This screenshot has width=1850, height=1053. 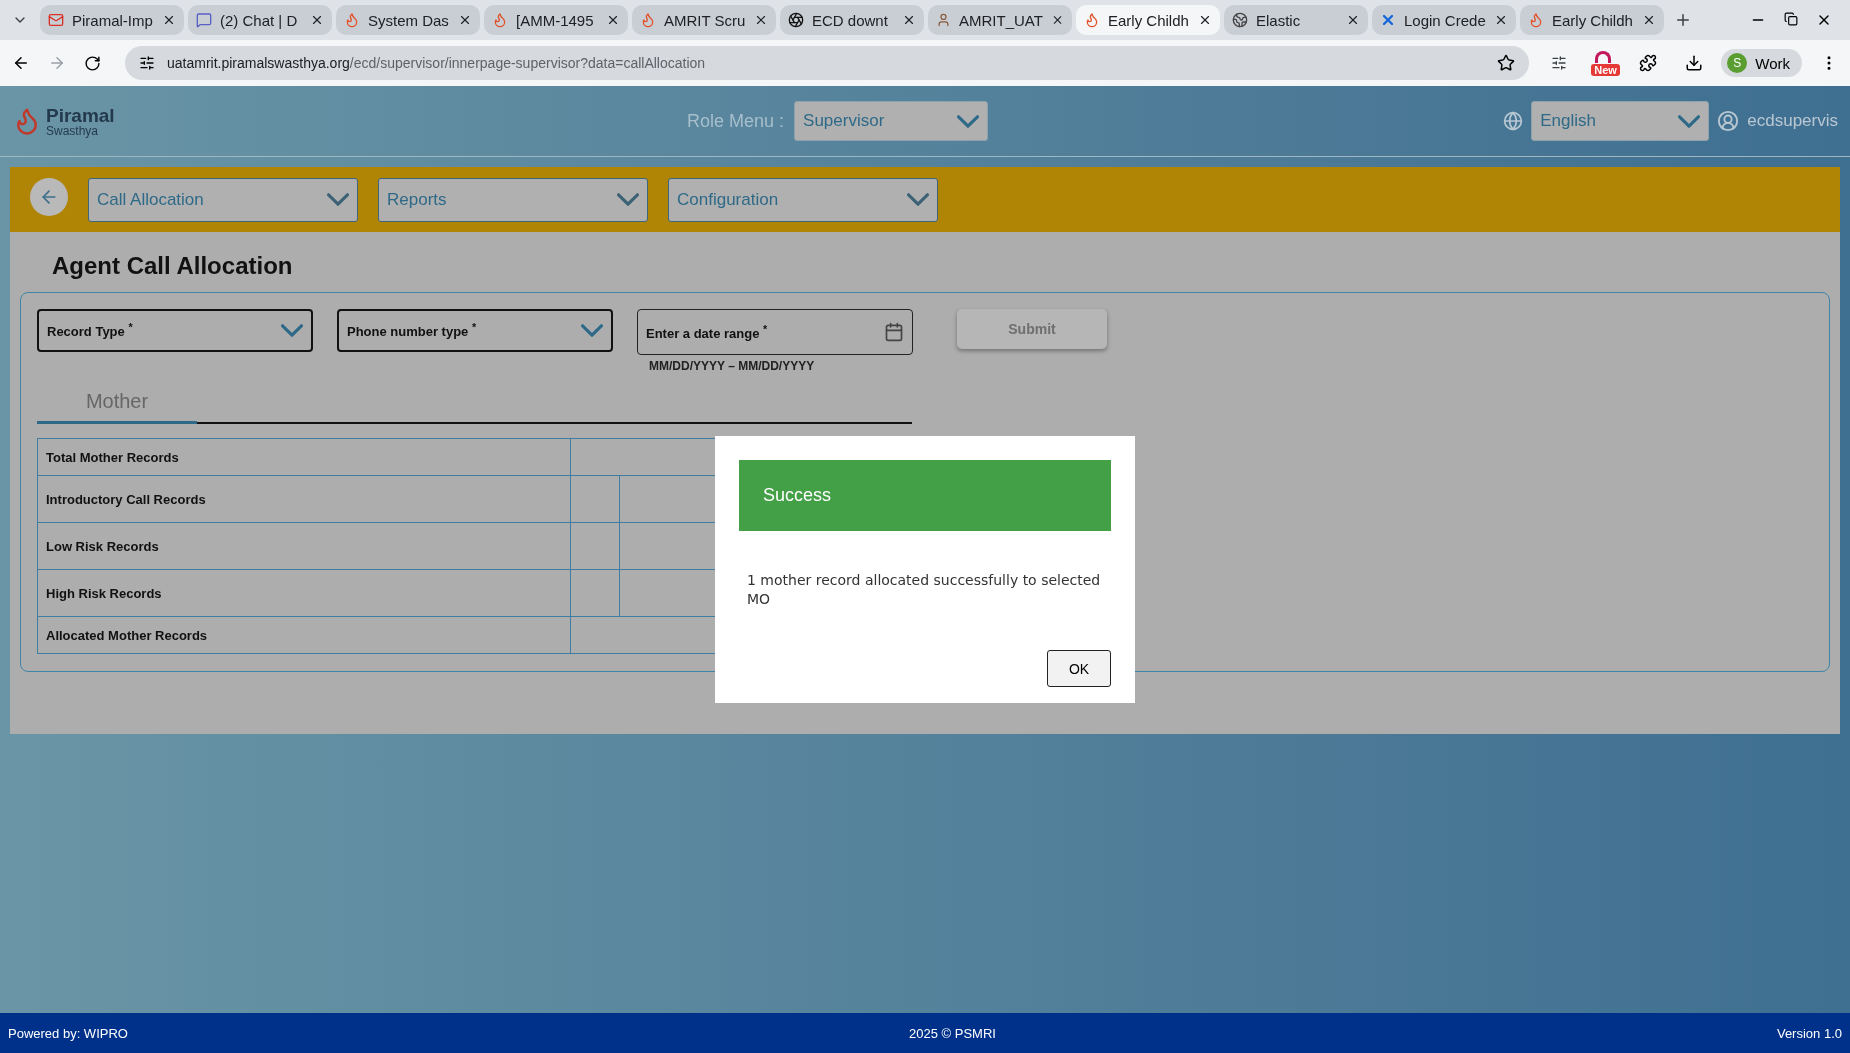 I want to click on tab-title: System Das, so click(x=409, y=20).